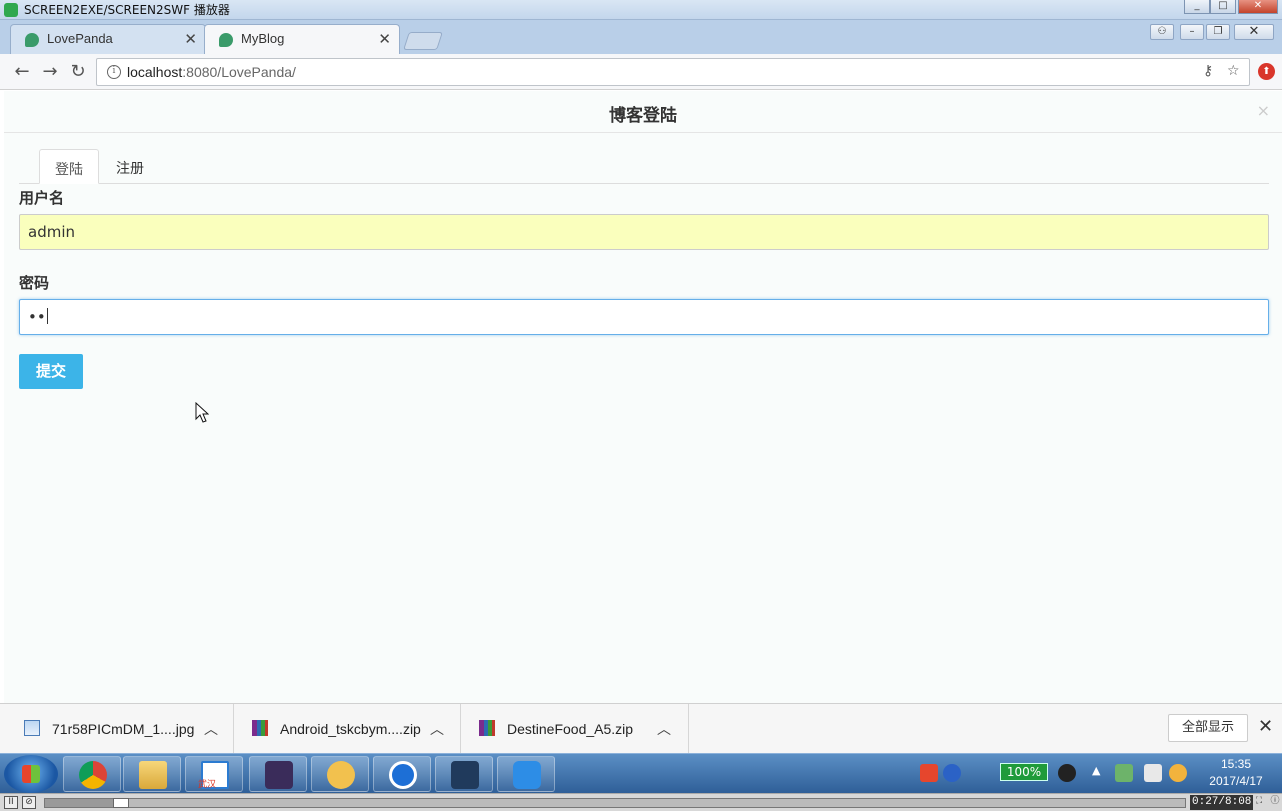 This screenshot has height=811, width=1282. I want to click on java-ee-ide-icon, so click(278, 774).